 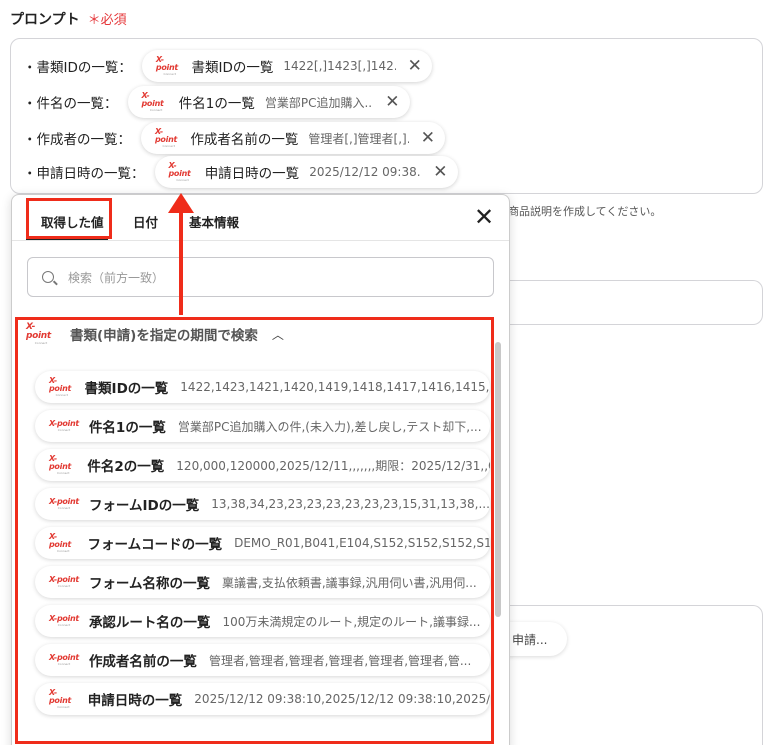 I want to click on prompt-line-label: ・書類IDの一覧：, so click(x=77, y=68).